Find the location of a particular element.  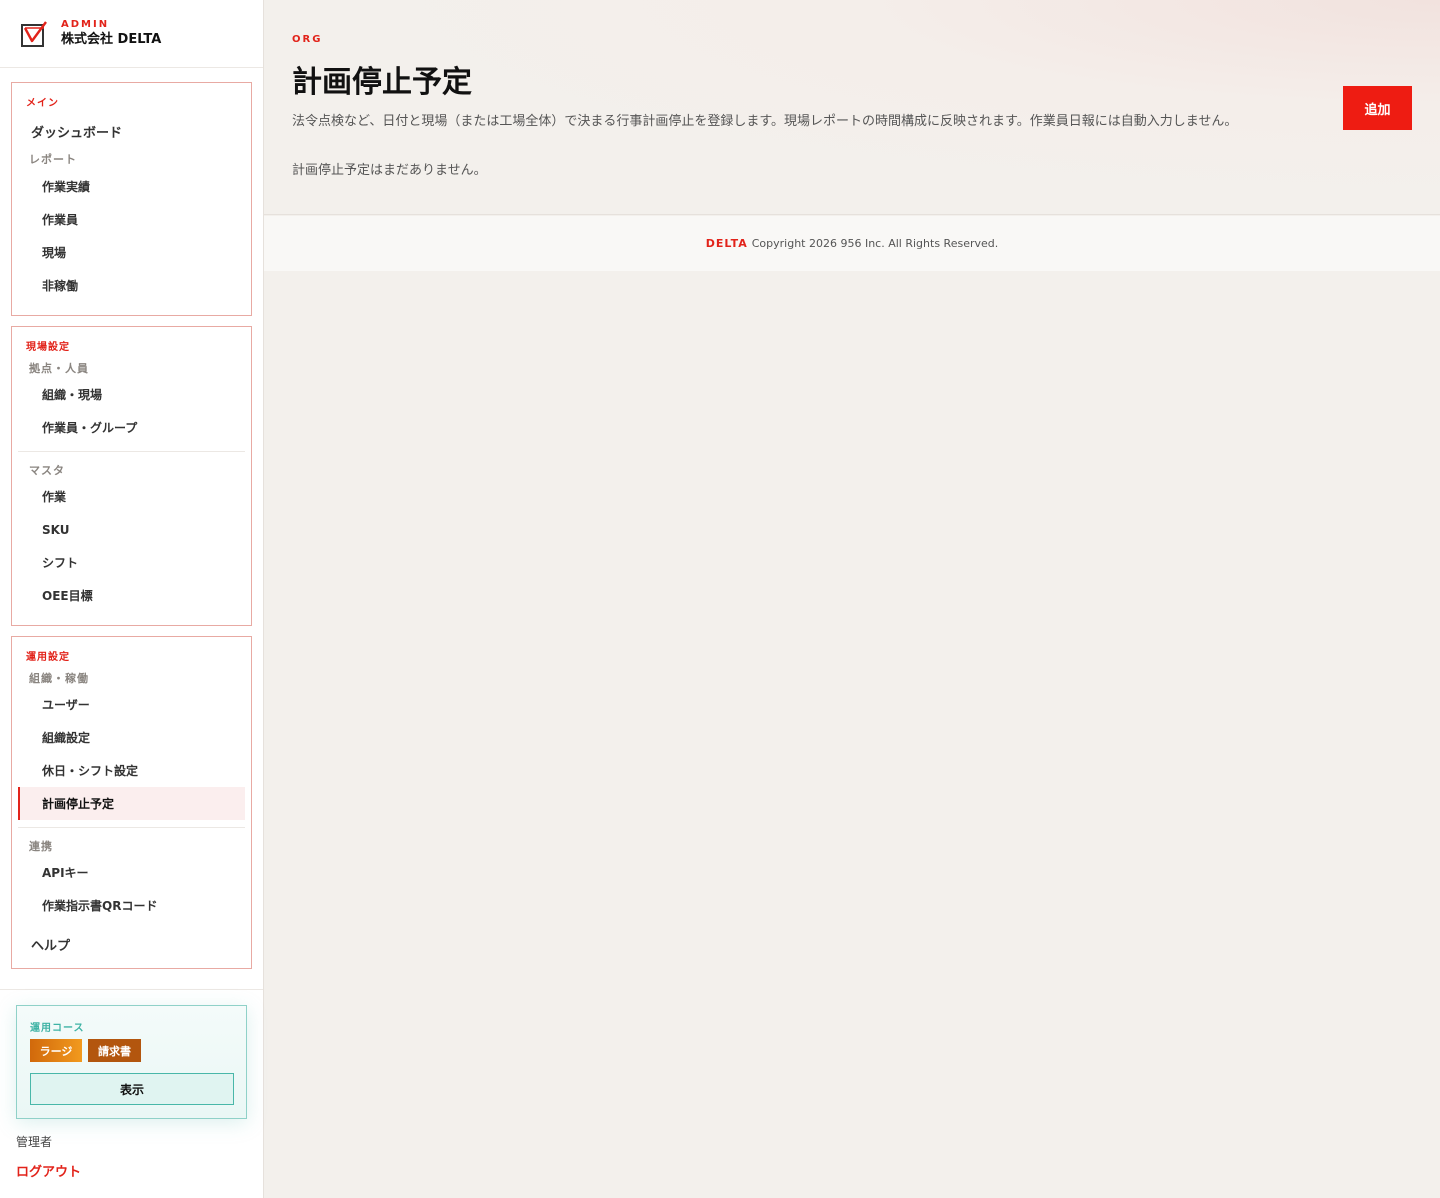

page-eyebrow: ORG is located at coordinates (307, 39).